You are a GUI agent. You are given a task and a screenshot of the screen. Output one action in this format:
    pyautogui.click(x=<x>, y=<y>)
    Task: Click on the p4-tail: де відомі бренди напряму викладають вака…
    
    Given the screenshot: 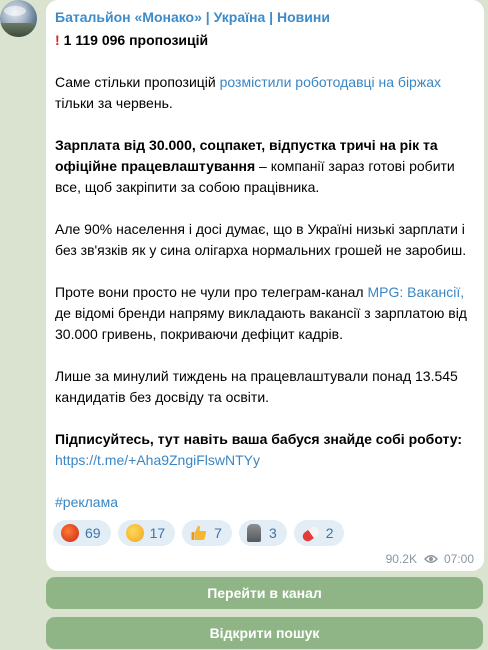 What is the action you would take?
    pyautogui.click(x=261, y=323)
    